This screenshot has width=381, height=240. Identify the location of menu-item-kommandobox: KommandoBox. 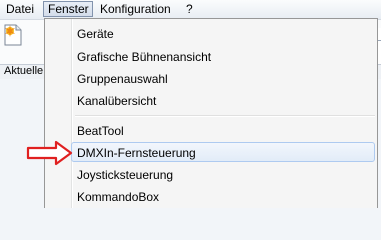
(118, 197).